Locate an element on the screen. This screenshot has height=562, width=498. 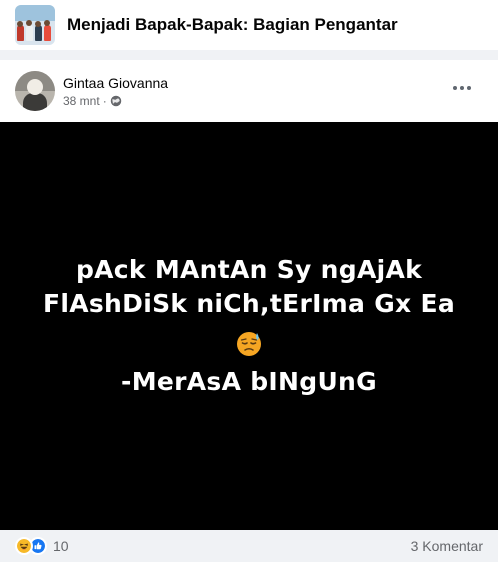
group-thumbnail is located at coordinates (35, 25).